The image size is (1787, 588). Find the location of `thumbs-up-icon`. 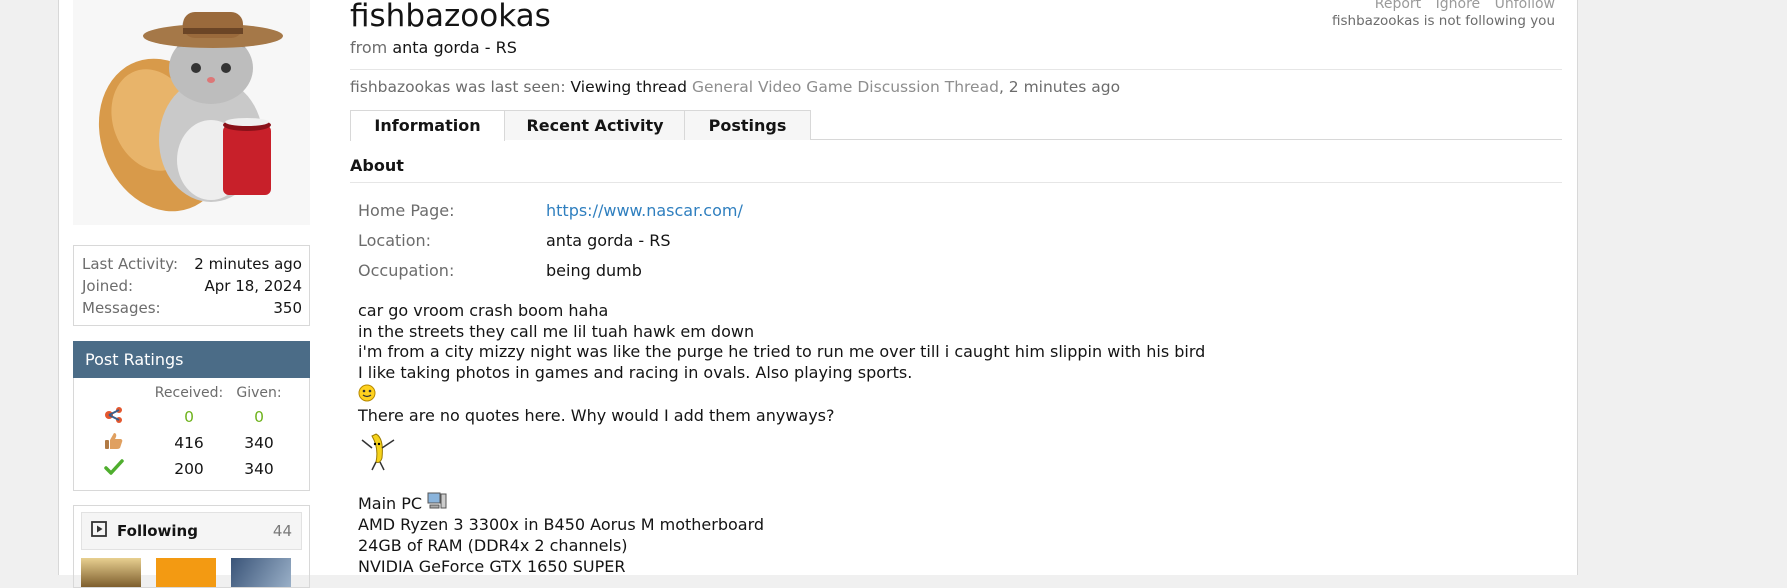

thumbs-up-icon is located at coordinates (114, 443).